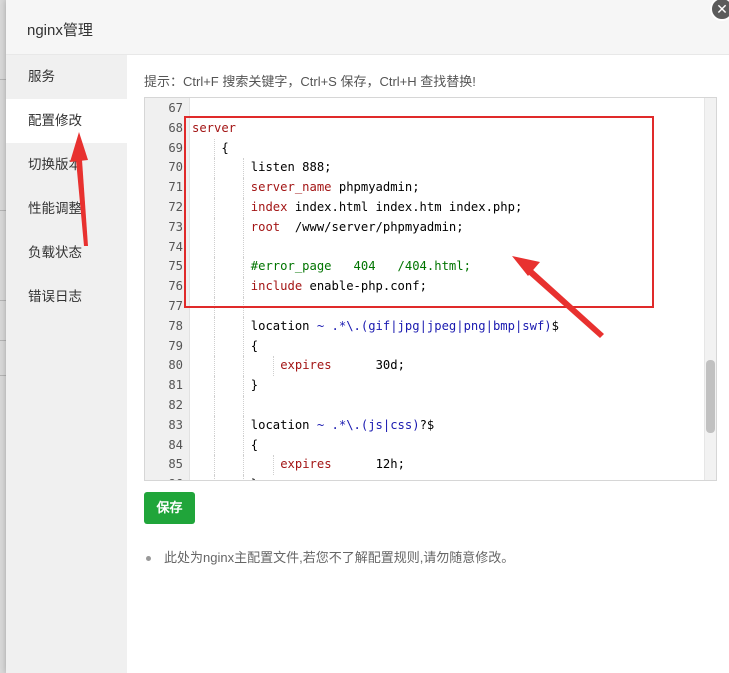 The height and width of the screenshot is (673, 729). I want to click on code-line: 68 server, so click(425, 129).